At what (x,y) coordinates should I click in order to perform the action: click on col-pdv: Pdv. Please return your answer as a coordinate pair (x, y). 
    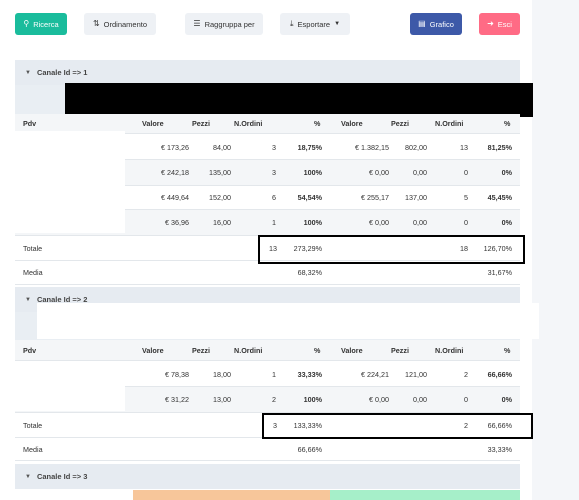
    Looking at the image, I should click on (30, 350).